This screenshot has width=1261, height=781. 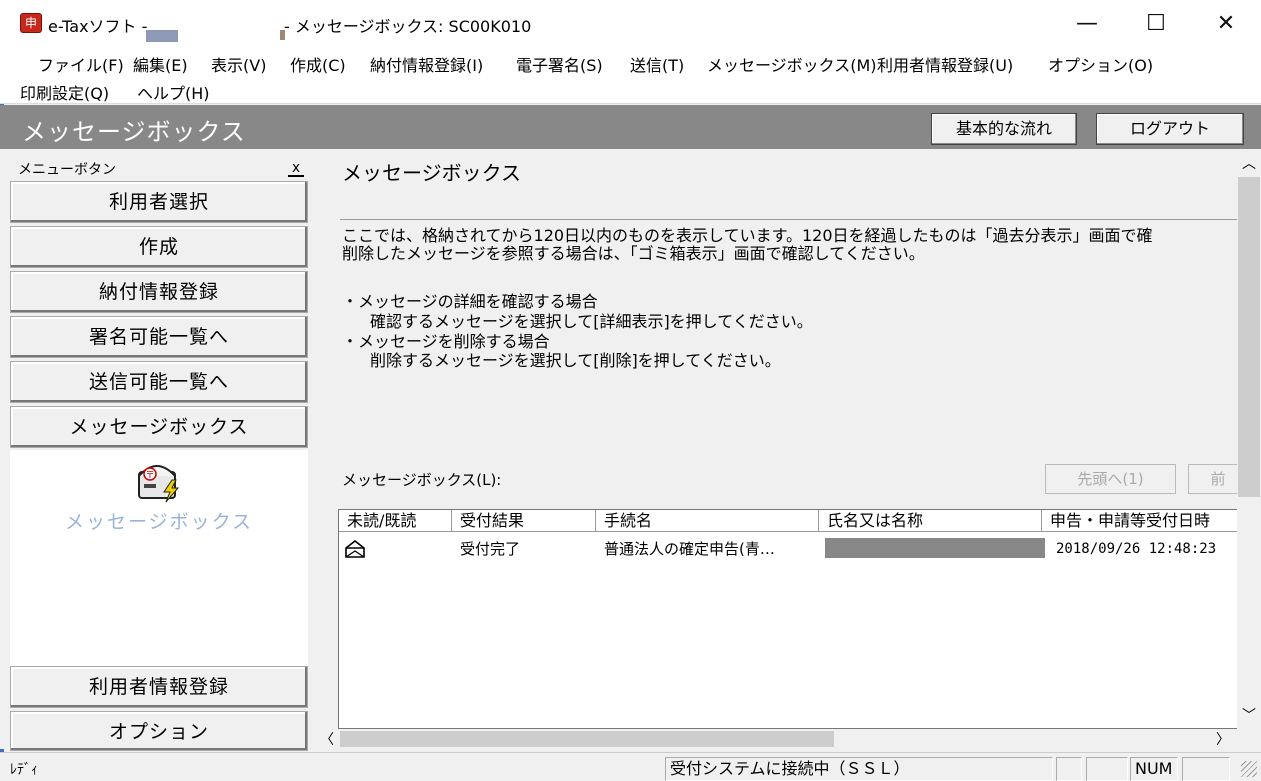 I want to click on maximize-button: ☐, so click(x=1156, y=24).